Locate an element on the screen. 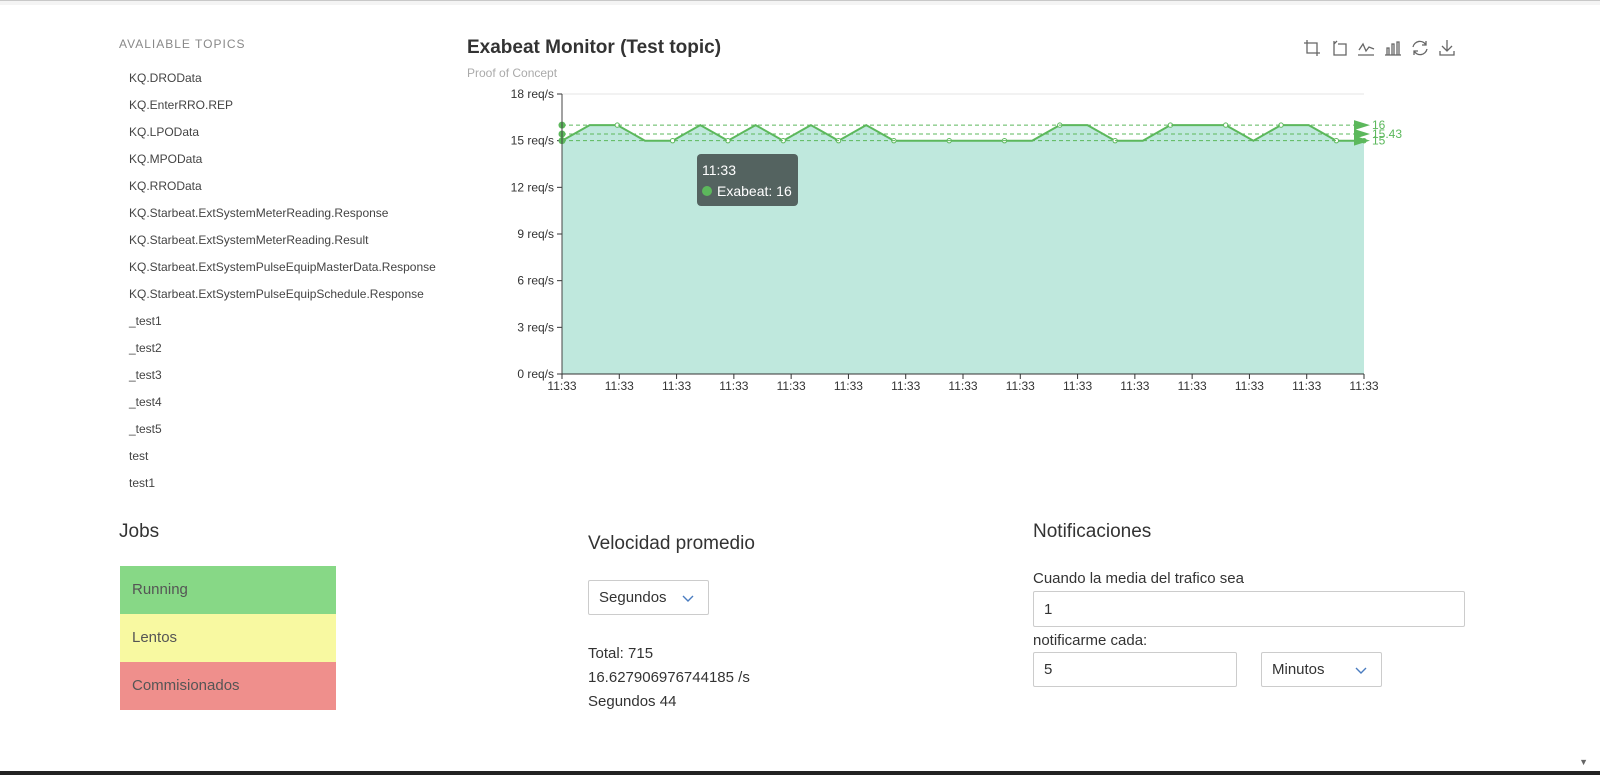 The width and height of the screenshot is (1600, 775). topic-item: _test5 is located at coordinates (282, 434).